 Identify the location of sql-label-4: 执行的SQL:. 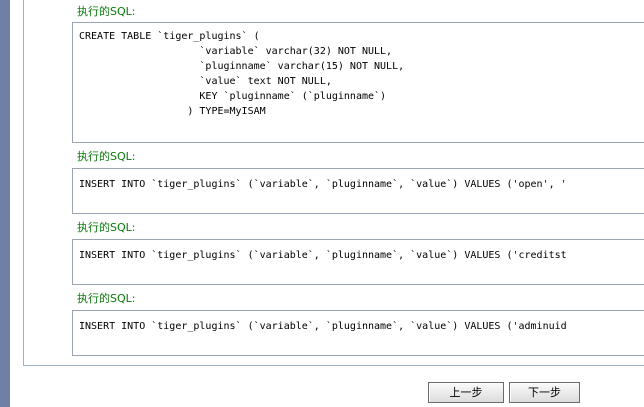
(106, 298).